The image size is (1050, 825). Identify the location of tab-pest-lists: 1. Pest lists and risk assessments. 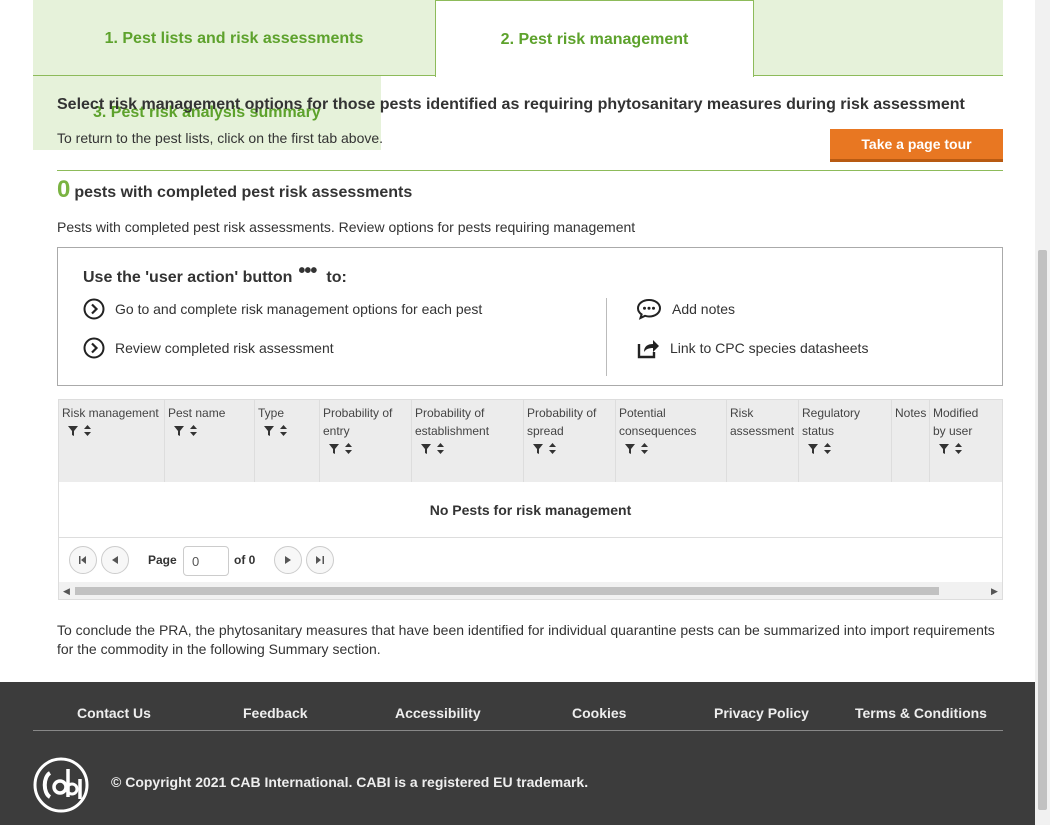
(234, 38).